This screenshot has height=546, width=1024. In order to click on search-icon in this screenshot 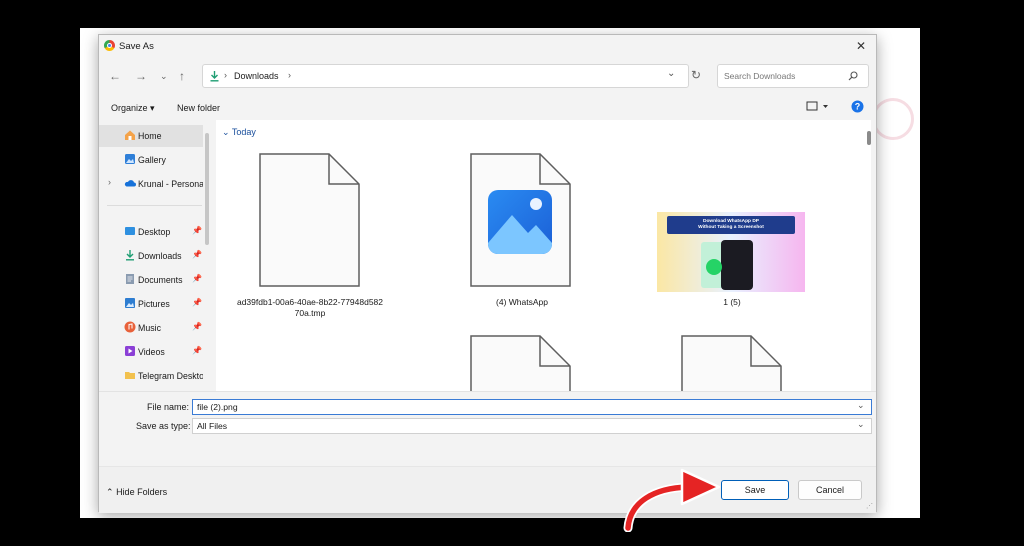, I will do `click(853, 76)`.